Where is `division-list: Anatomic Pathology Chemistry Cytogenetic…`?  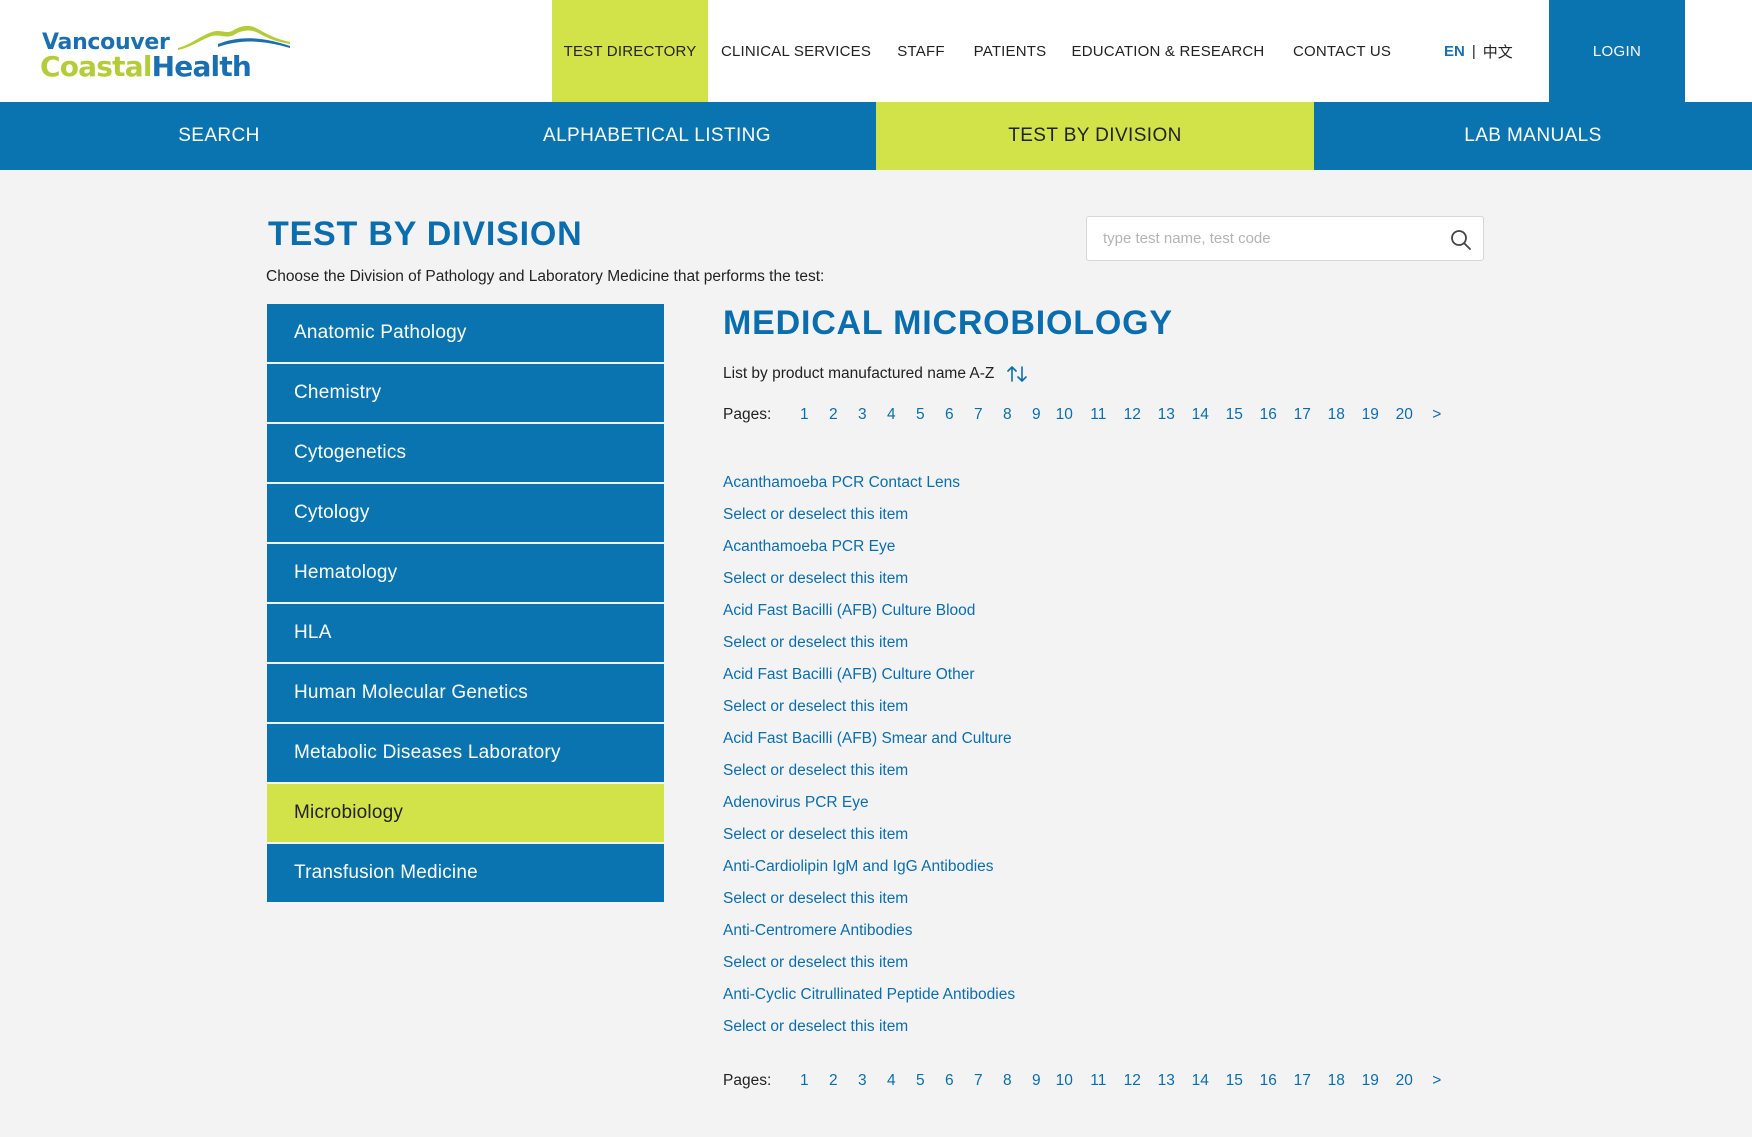 division-list: Anatomic Pathology Chemistry Cytogenetic… is located at coordinates (465, 604).